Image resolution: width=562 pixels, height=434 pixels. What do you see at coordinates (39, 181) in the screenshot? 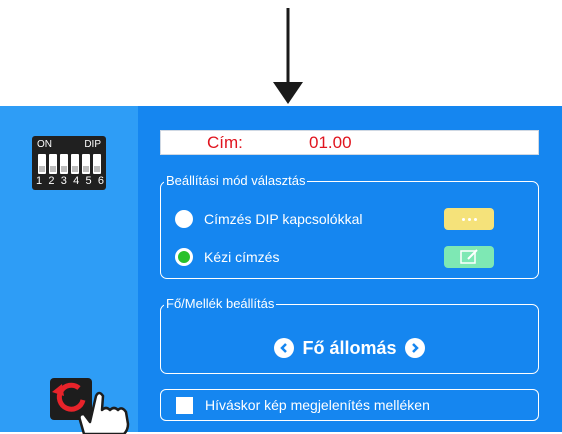
I see `dip-number: 1` at bounding box center [39, 181].